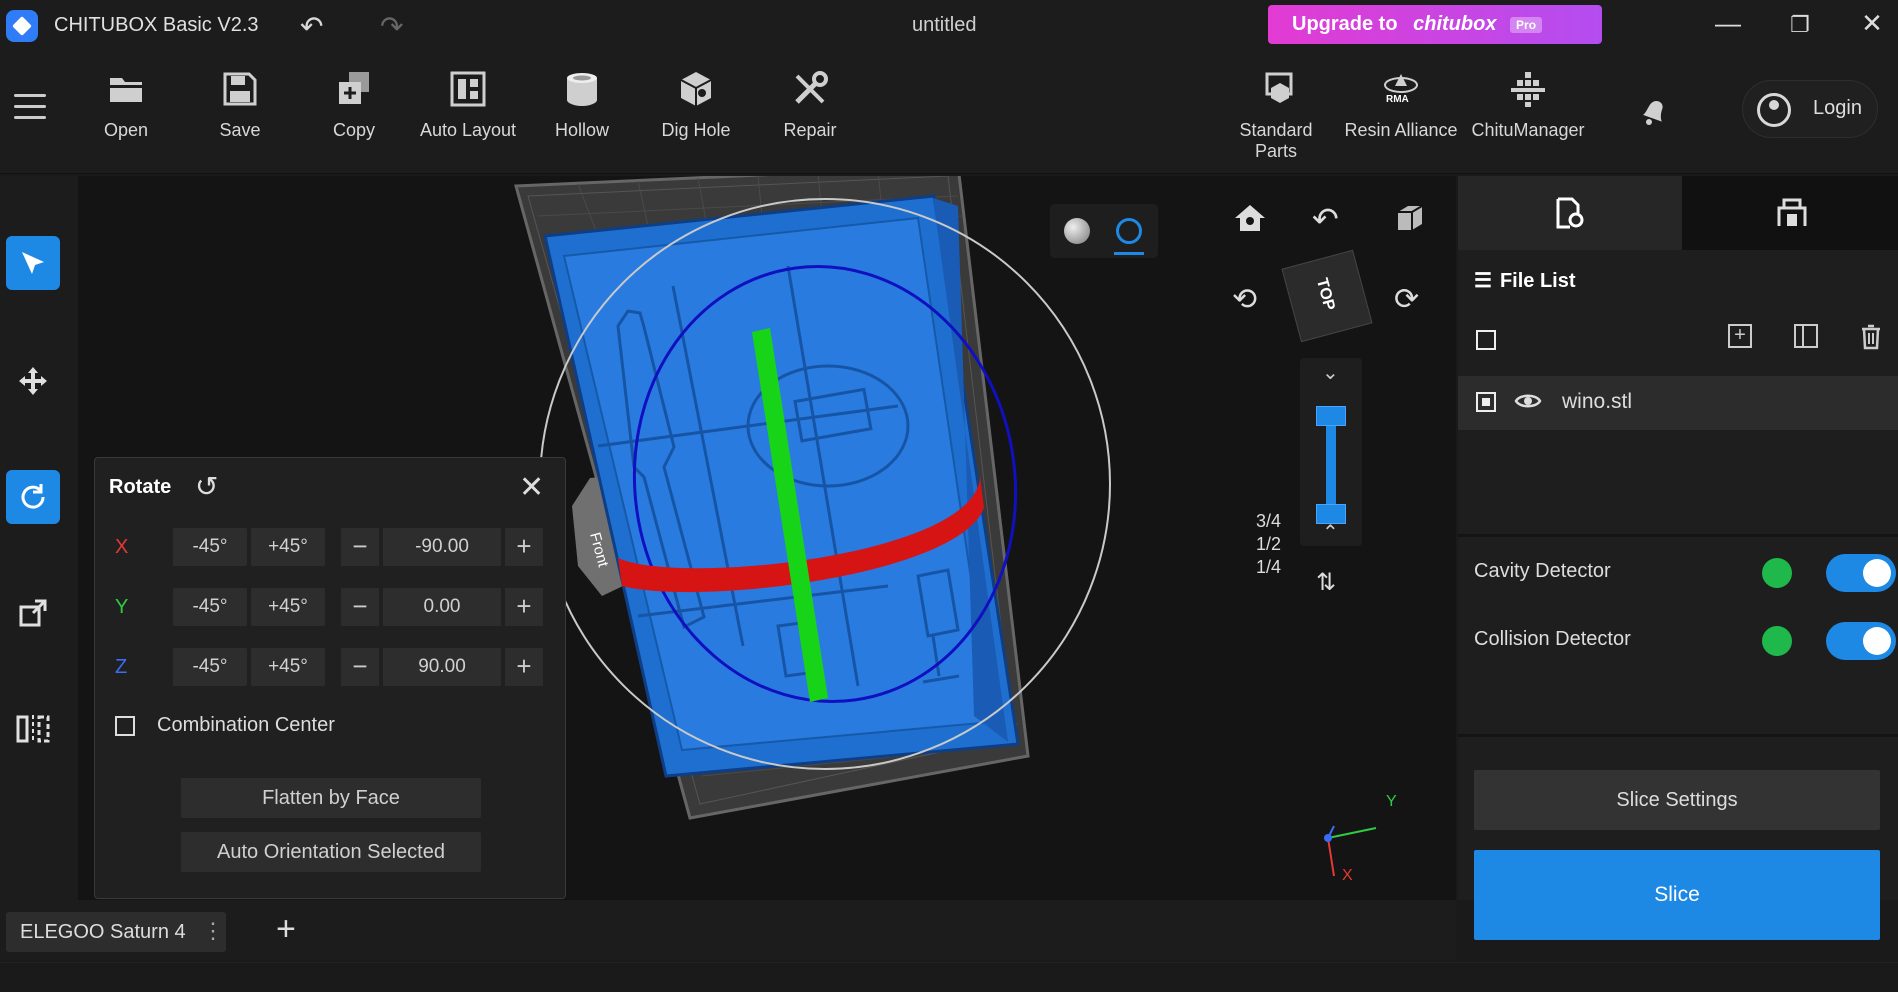 The height and width of the screenshot is (992, 1898). What do you see at coordinates (1330, 532) in the screenshot?
I see `slider-up-chevron-icon: ⌃` at bounding box center [1330, 532].